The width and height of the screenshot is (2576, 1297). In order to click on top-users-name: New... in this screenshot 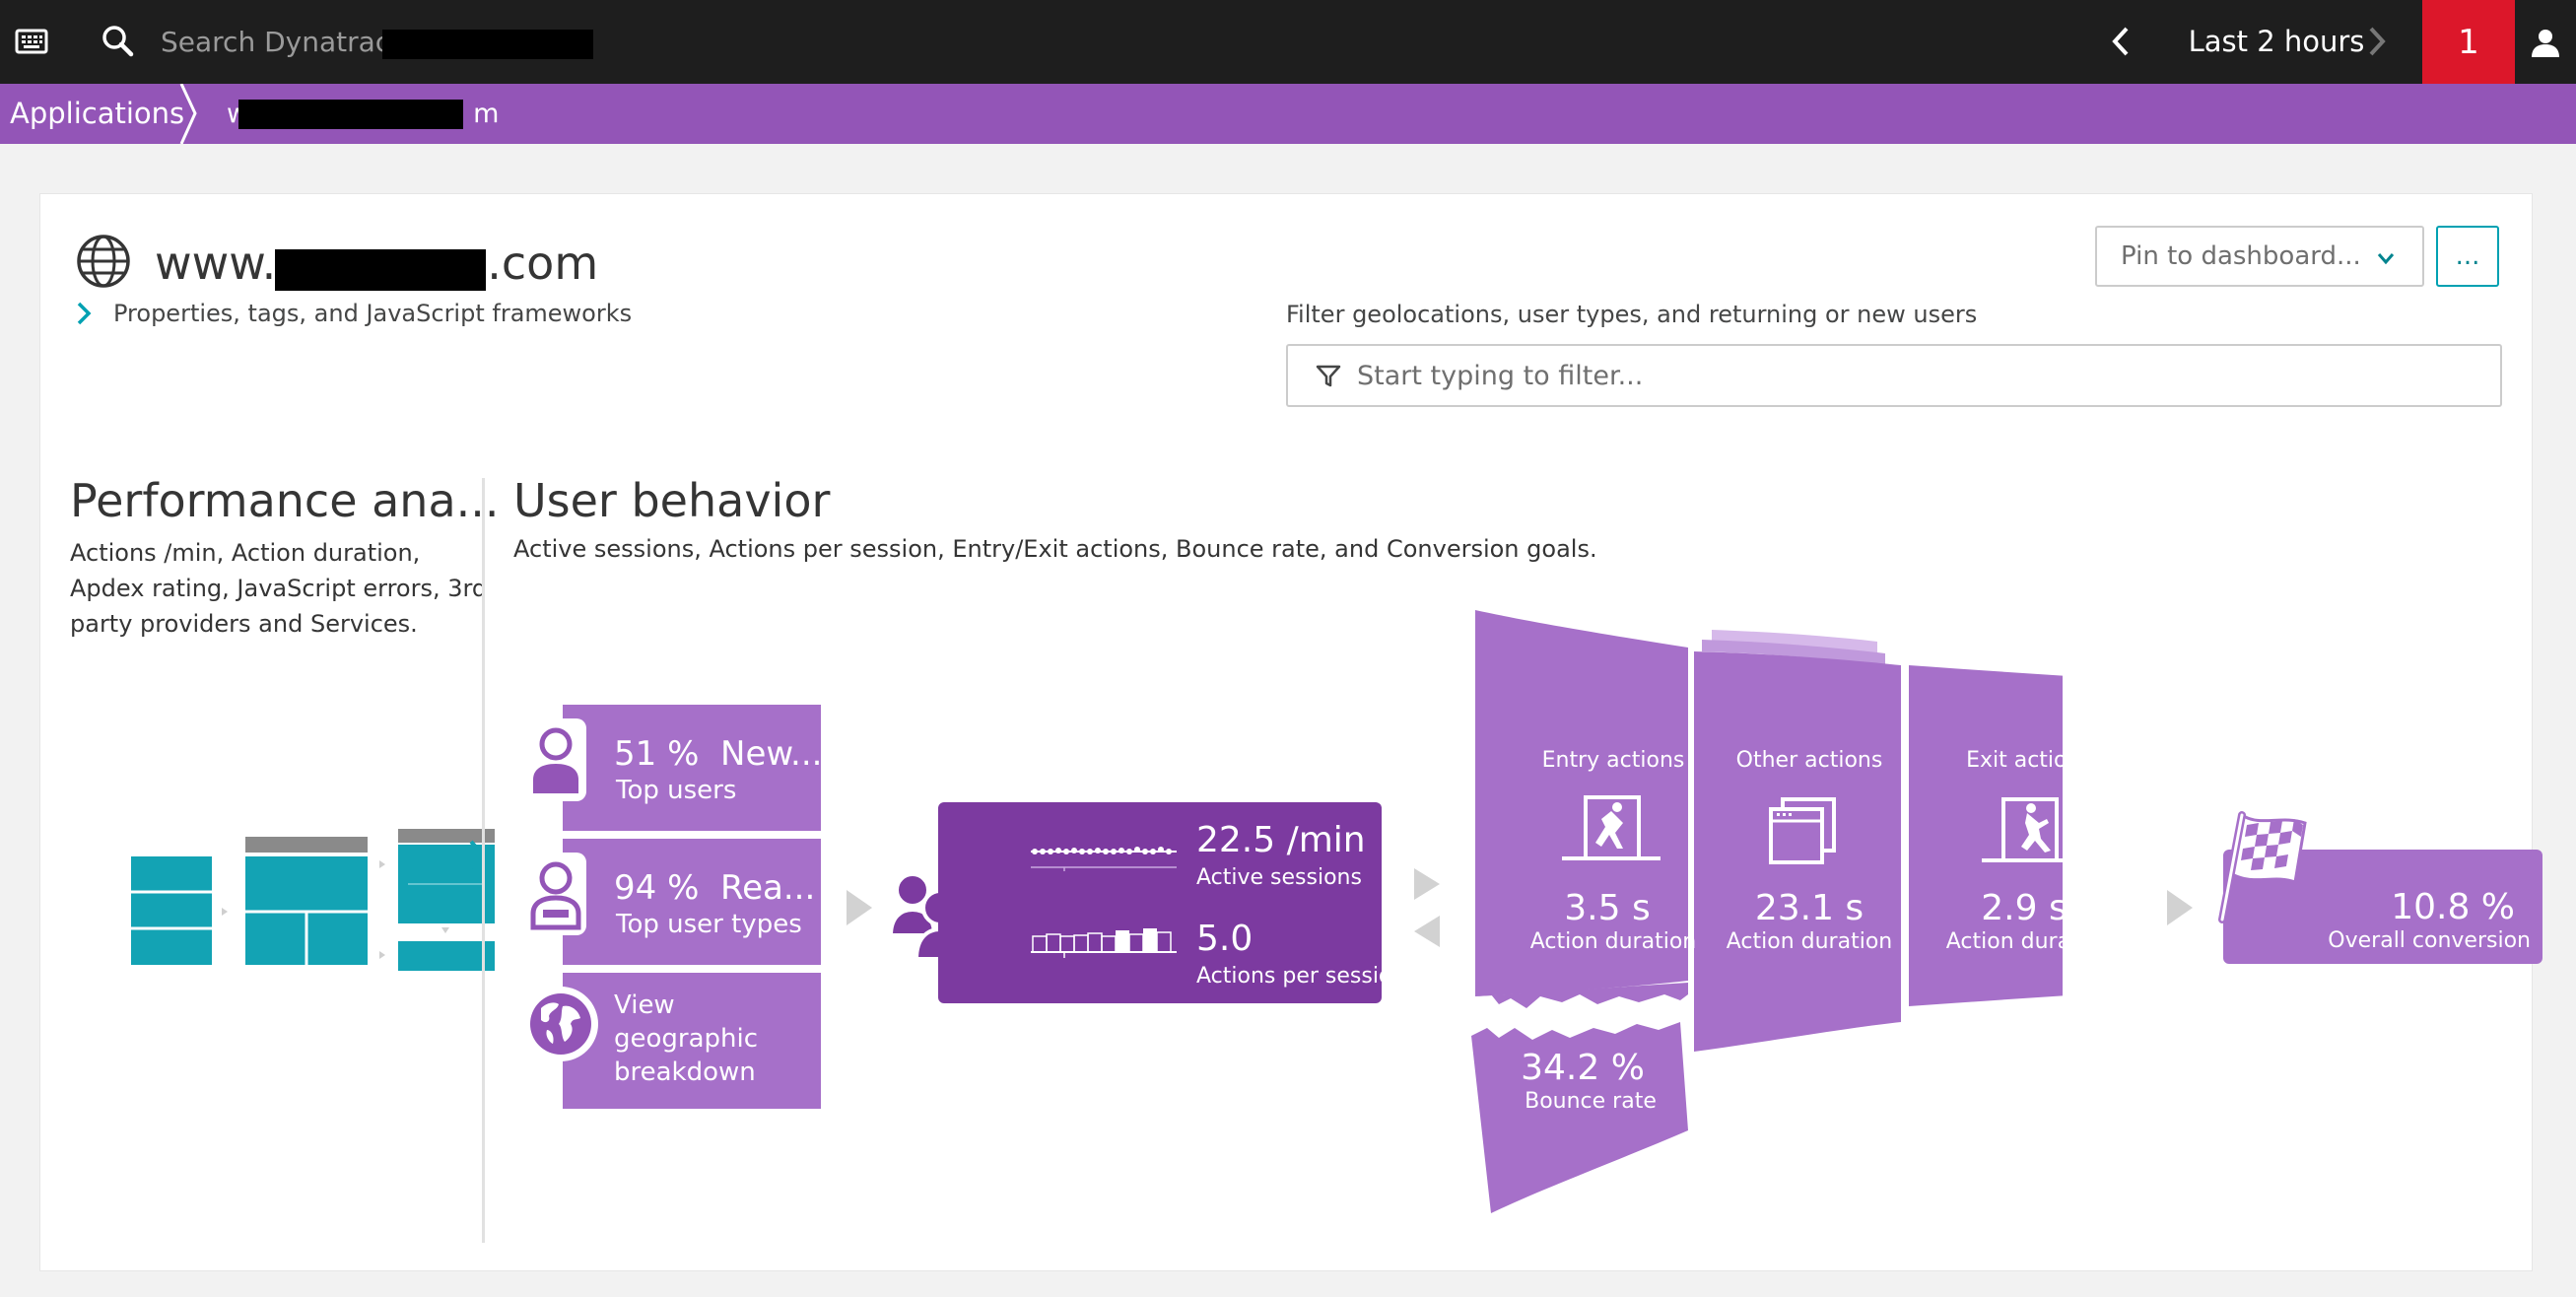, I will do `click(771, 754)`.